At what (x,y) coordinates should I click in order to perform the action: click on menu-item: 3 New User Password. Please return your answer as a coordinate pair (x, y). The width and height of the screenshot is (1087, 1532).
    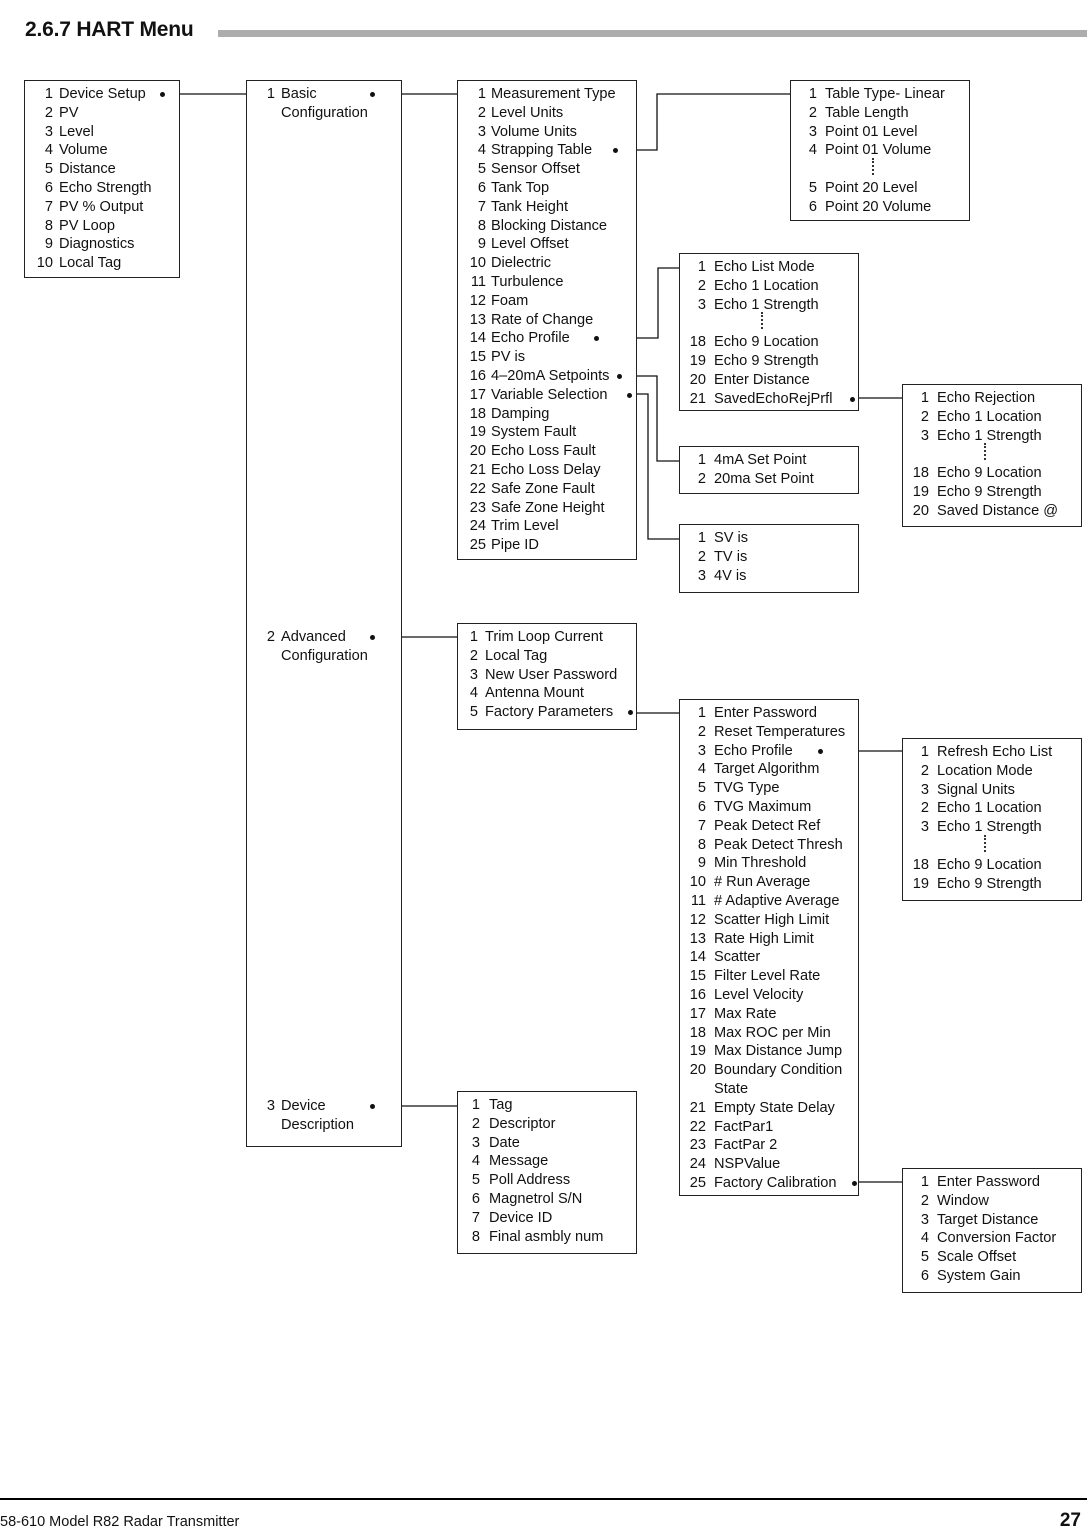
    Looking at the image, I should click on (548, 675).